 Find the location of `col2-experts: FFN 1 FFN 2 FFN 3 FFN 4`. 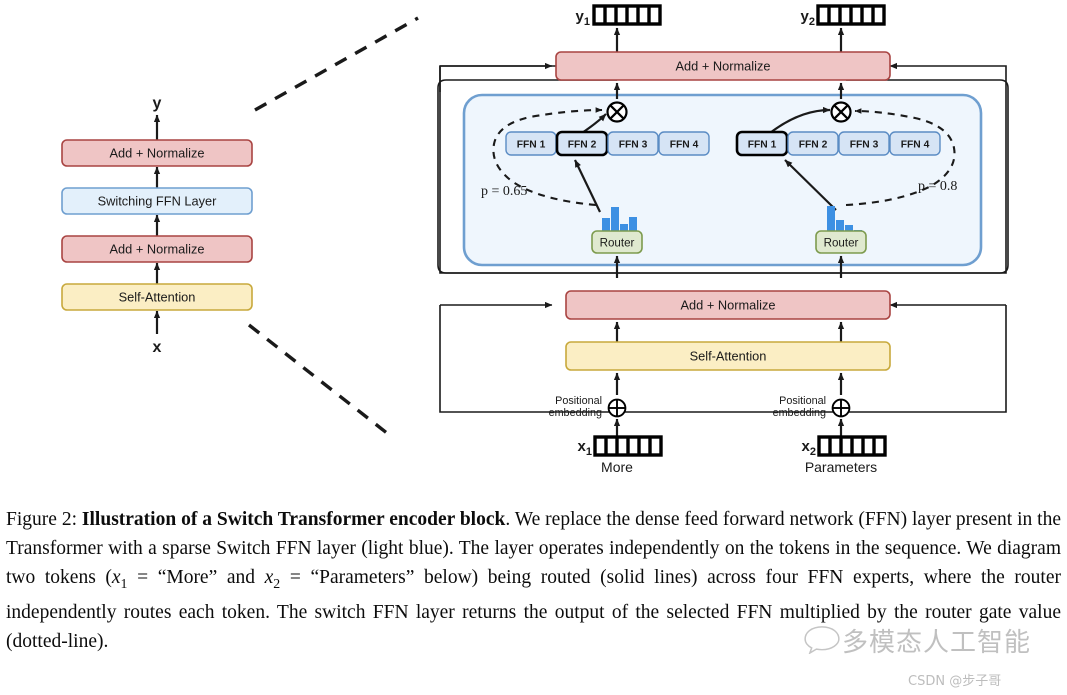

col2-experts: FFN 1 FFN 2 FFN 3 FFN 4 is located at coordinates (838, 143).